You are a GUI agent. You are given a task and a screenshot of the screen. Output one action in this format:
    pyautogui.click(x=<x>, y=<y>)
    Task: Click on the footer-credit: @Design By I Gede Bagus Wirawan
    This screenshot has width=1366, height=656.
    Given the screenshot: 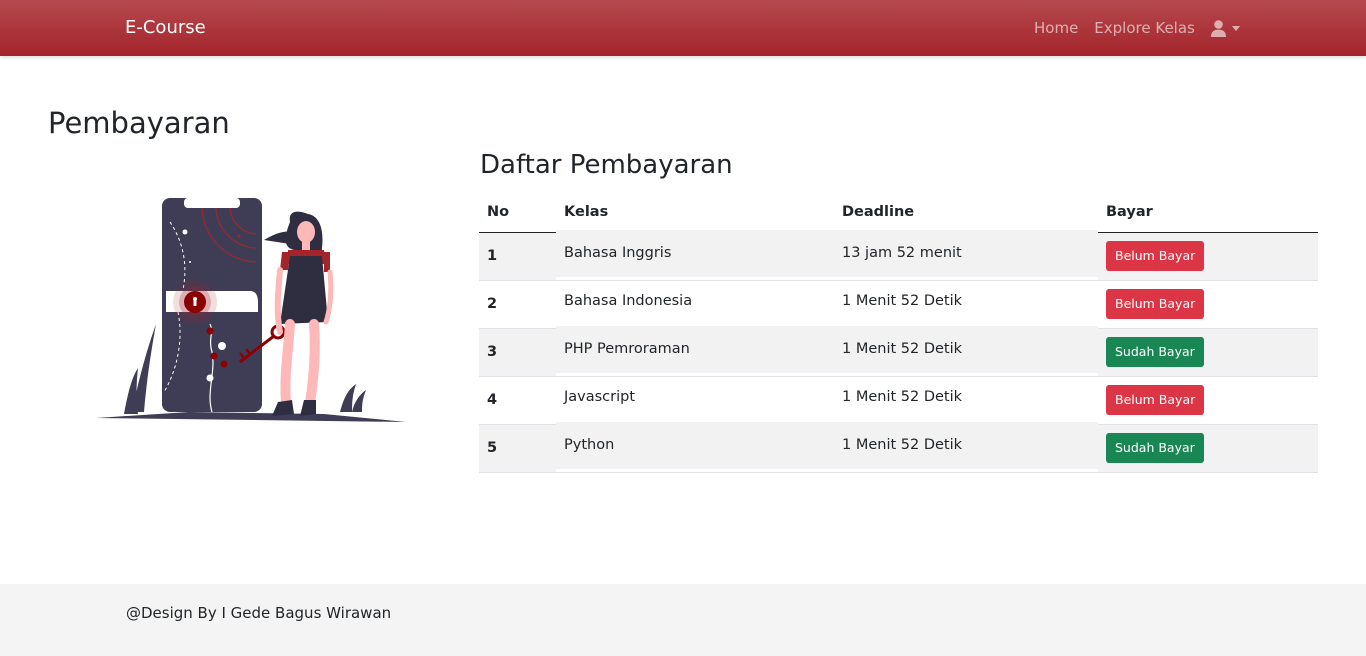 What is the action you would take?
    pyautogui.click(x=259, y=613)
    